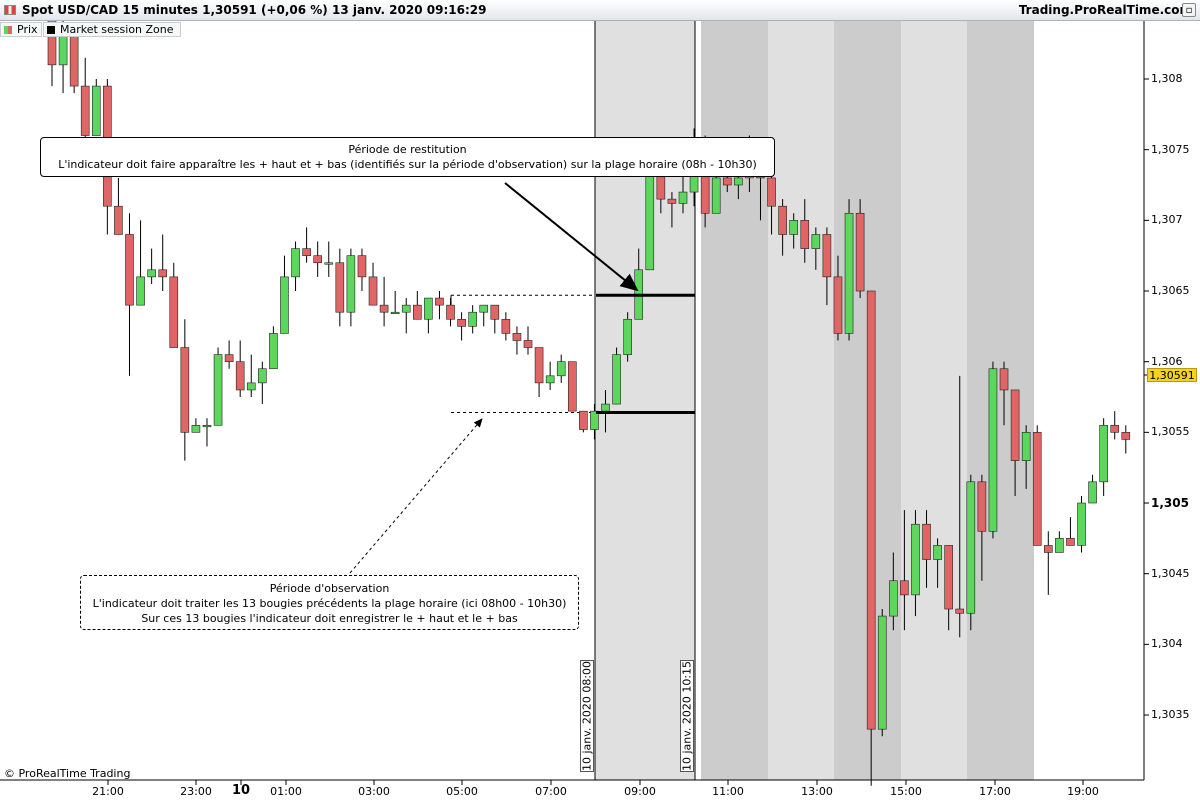  What do you see at coordinates (1167, 220) in the screenshot?
I see `y-tick-label: 1,307` at bounding box center [1167, 220].